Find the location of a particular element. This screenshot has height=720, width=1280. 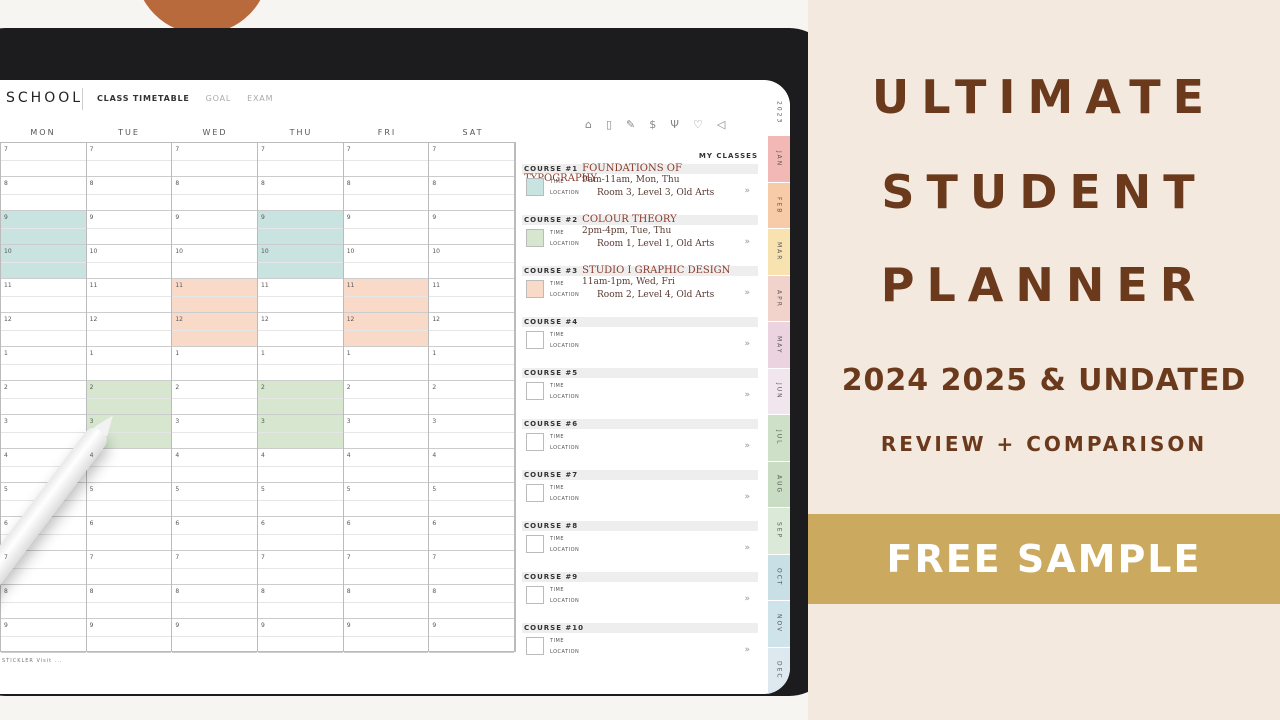

utensils-icon: Ψ is located at coordinates (674, 124).